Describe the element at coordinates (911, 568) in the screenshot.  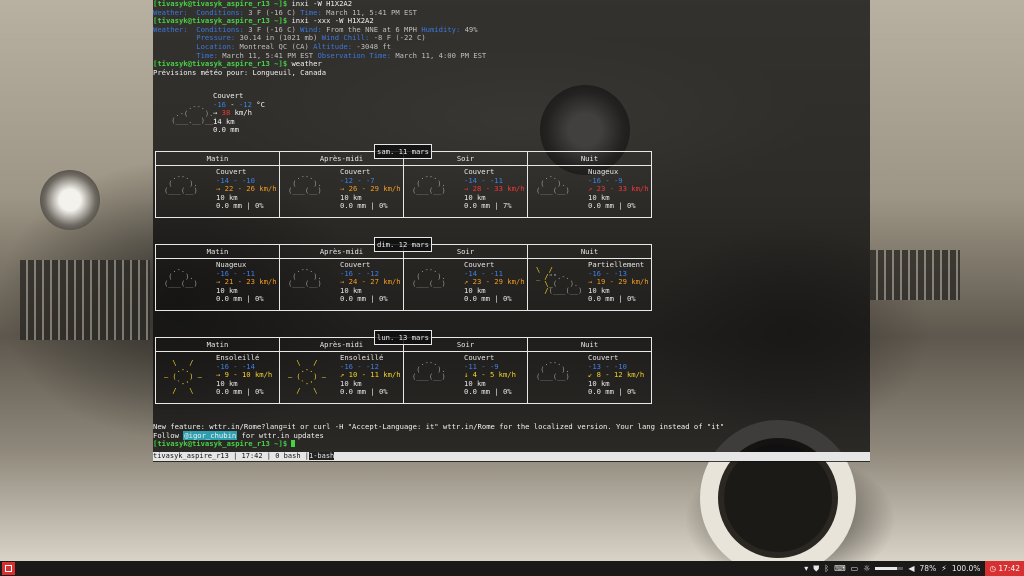
I see `volume-icon: ◀` at that location.